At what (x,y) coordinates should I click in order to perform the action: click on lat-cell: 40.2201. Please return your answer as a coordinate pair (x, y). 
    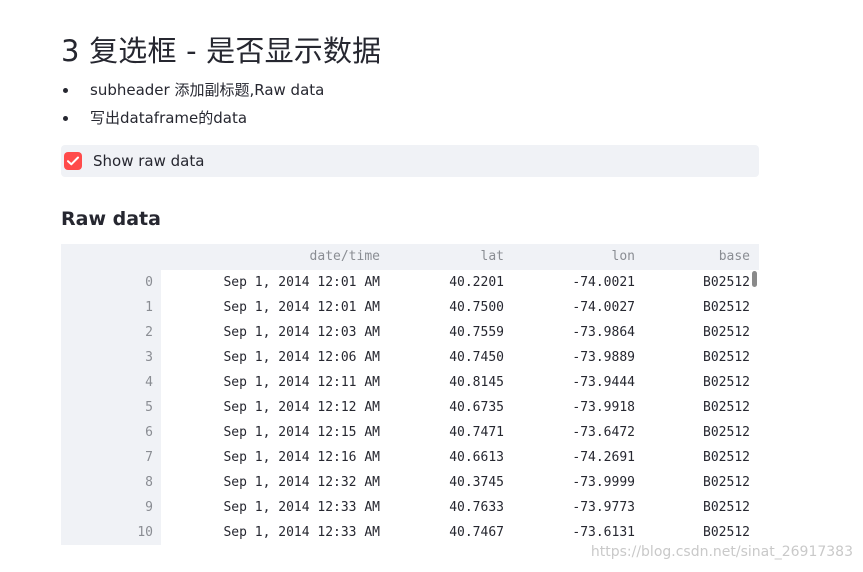
    Looking at the image, I should click on (442, 282).